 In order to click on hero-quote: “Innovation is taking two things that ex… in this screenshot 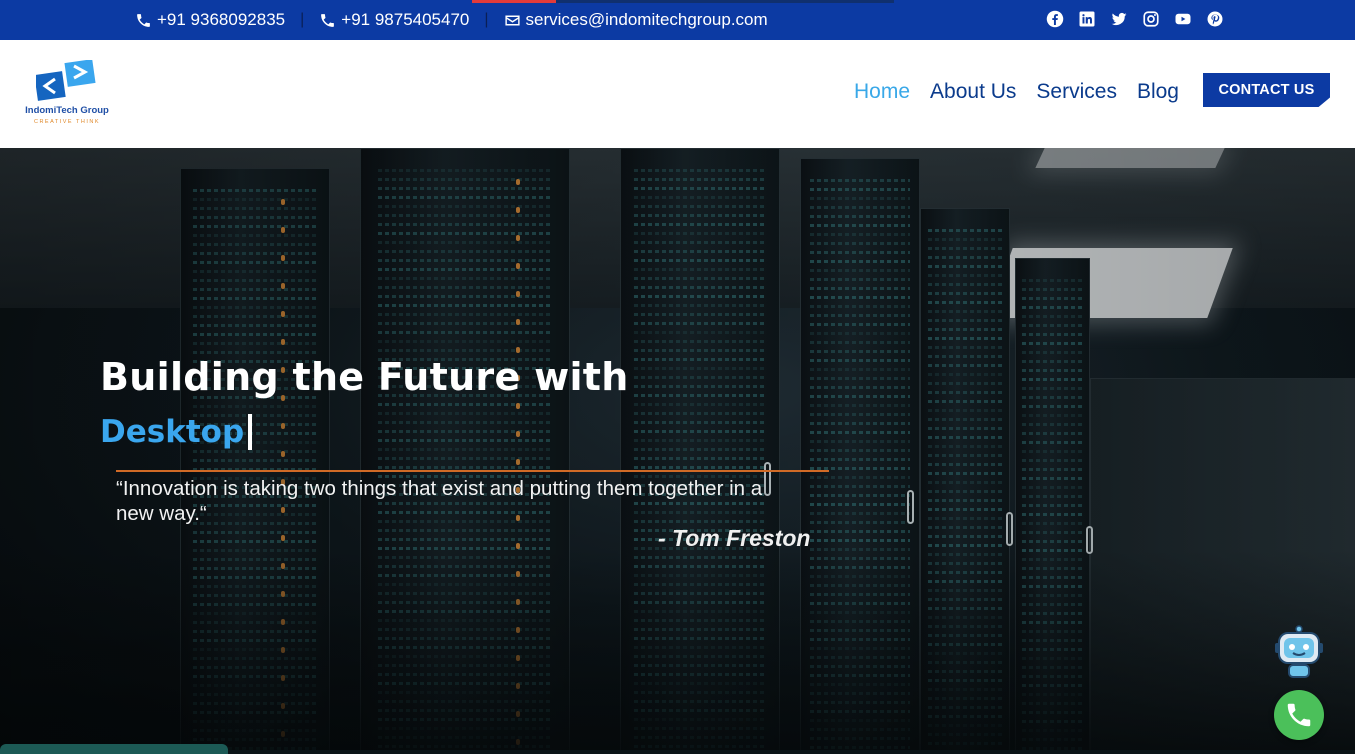, I will do `click(439, 501)`.